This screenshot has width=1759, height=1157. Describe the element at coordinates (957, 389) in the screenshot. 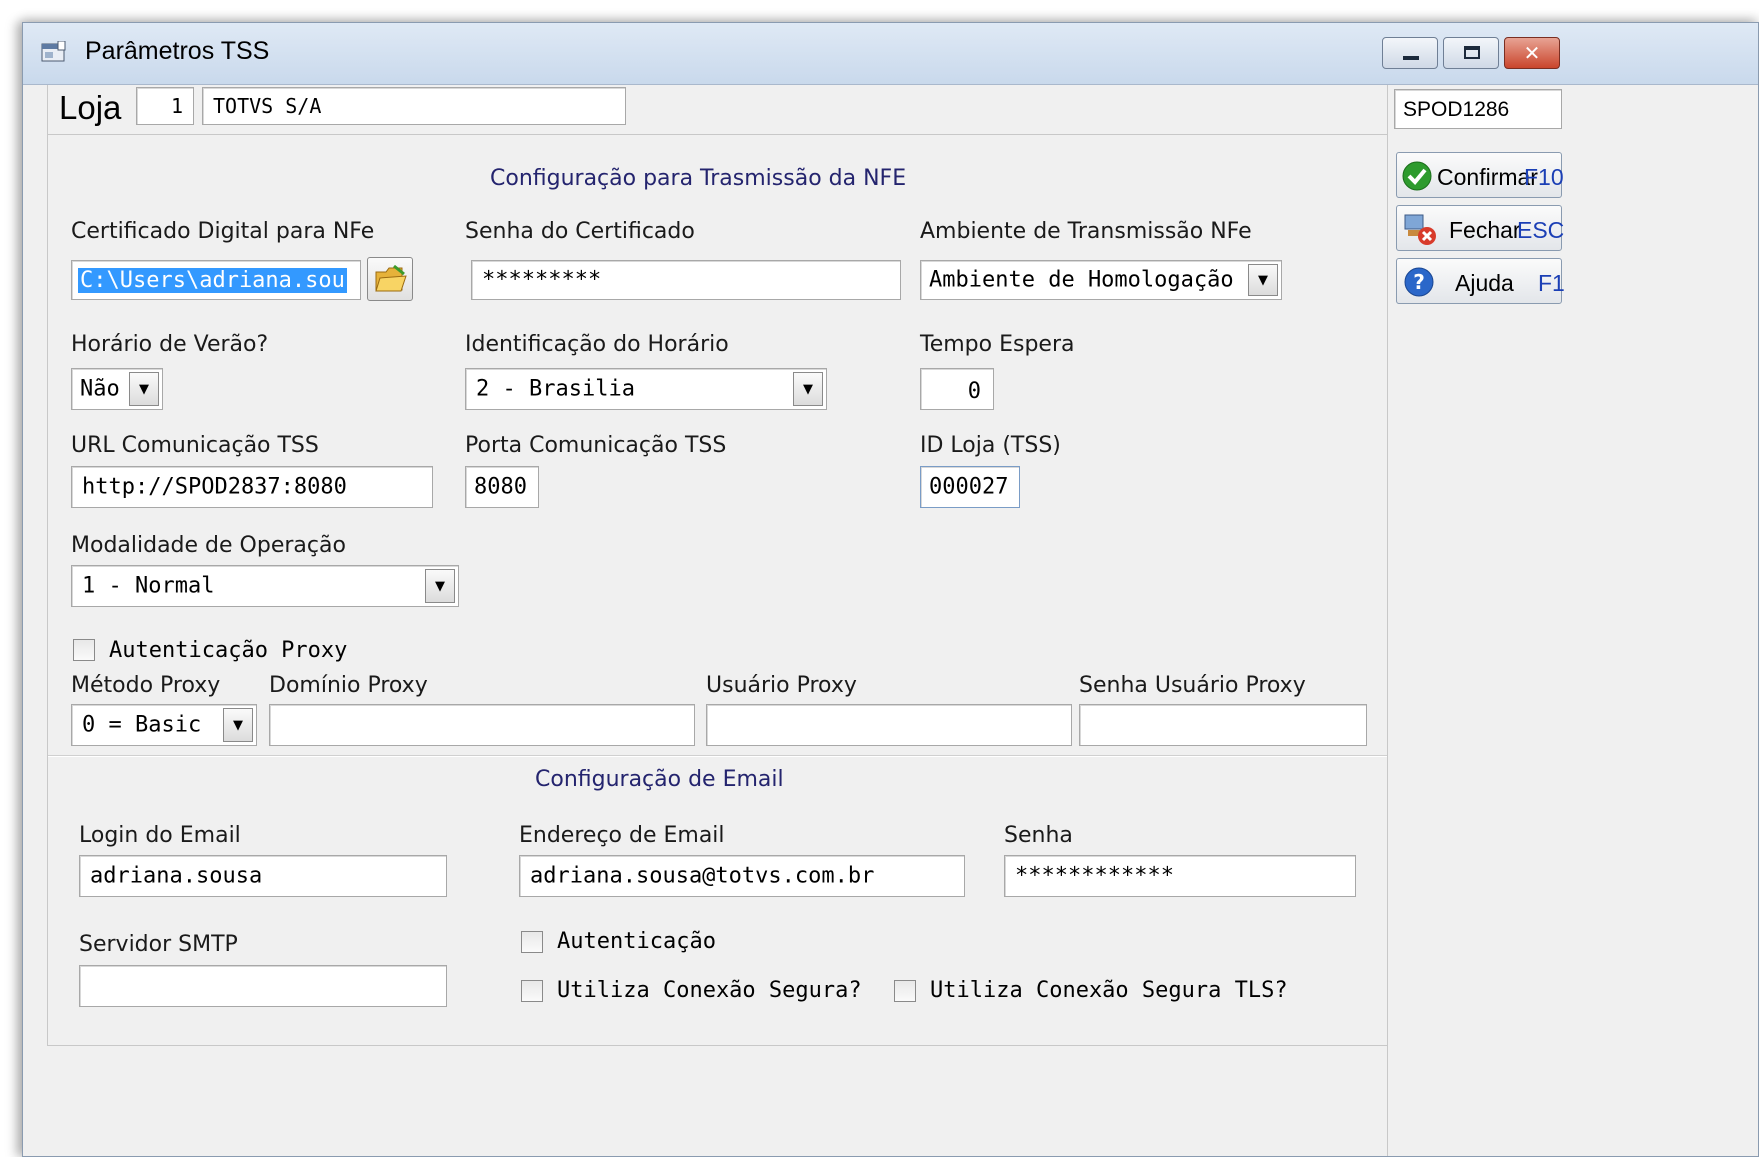

I see `tempo-espera-field: 0` at that location.